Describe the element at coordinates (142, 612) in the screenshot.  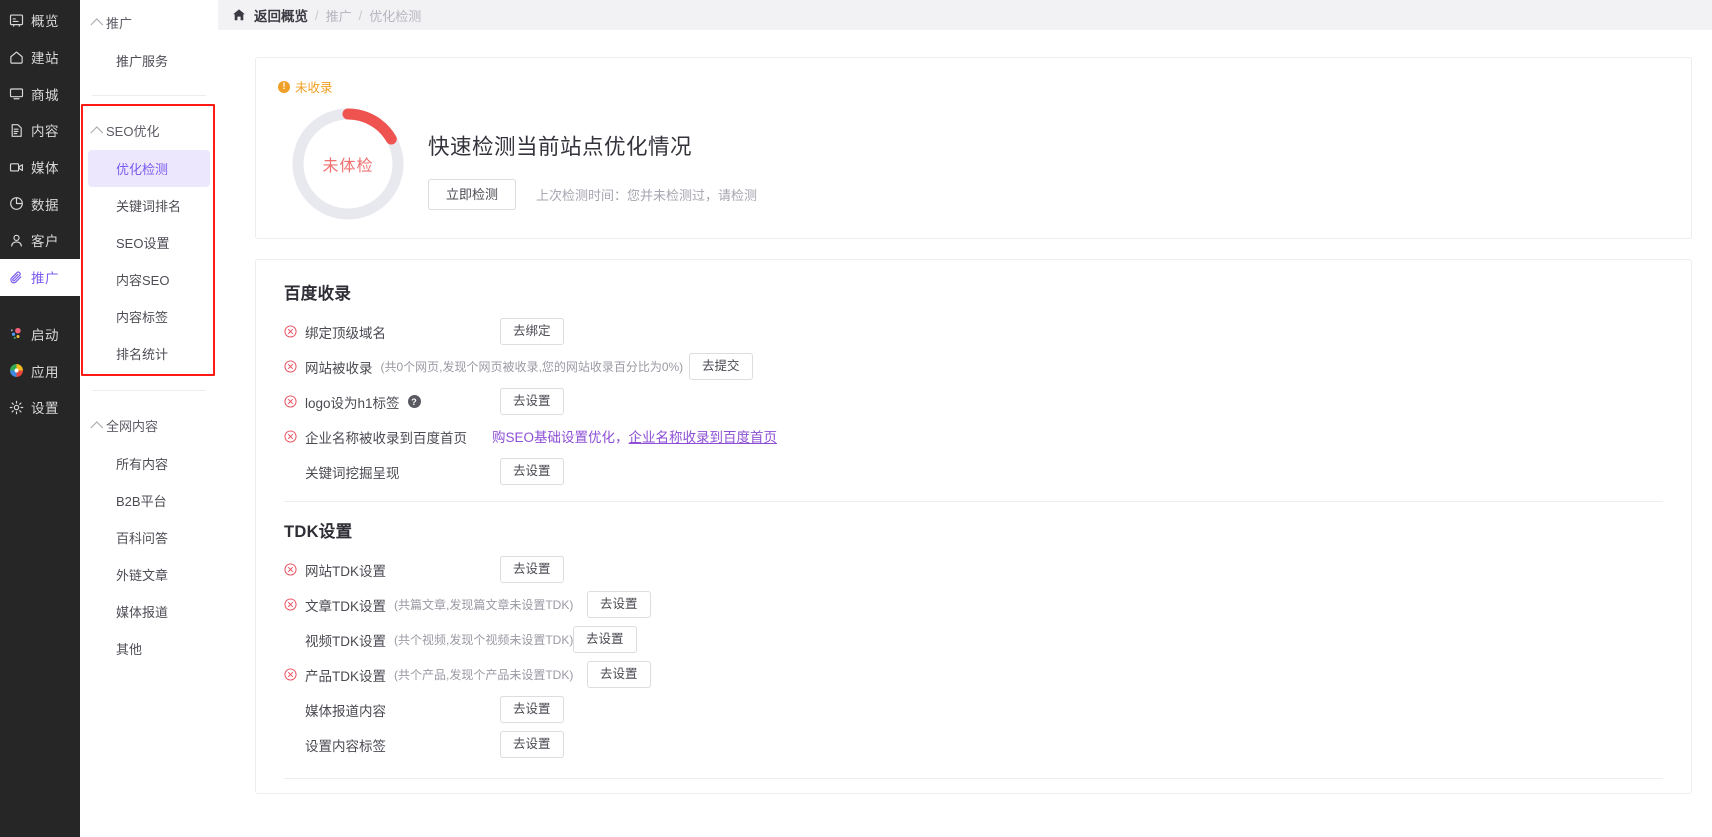
I see `submenu-item-label: 媒体报道` at that location.